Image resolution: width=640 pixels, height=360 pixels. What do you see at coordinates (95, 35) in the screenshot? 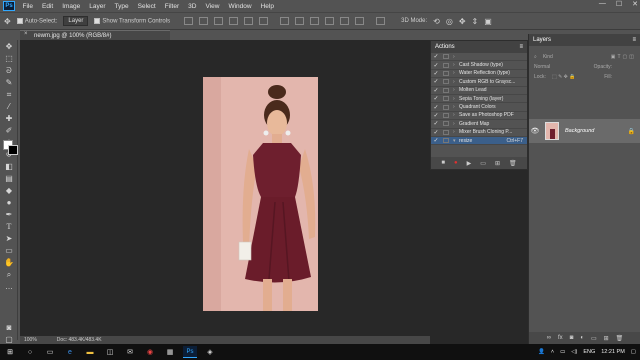
I see `document-tab: newm.jpg @ 100% (RGB/8#)` at bounding box center [95, 35].